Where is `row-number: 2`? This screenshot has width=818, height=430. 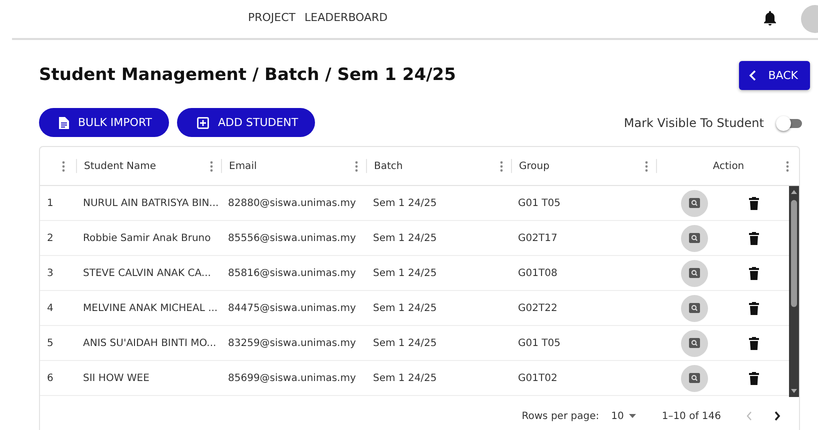 row-number: 2 is located at coordinates (50, 238).